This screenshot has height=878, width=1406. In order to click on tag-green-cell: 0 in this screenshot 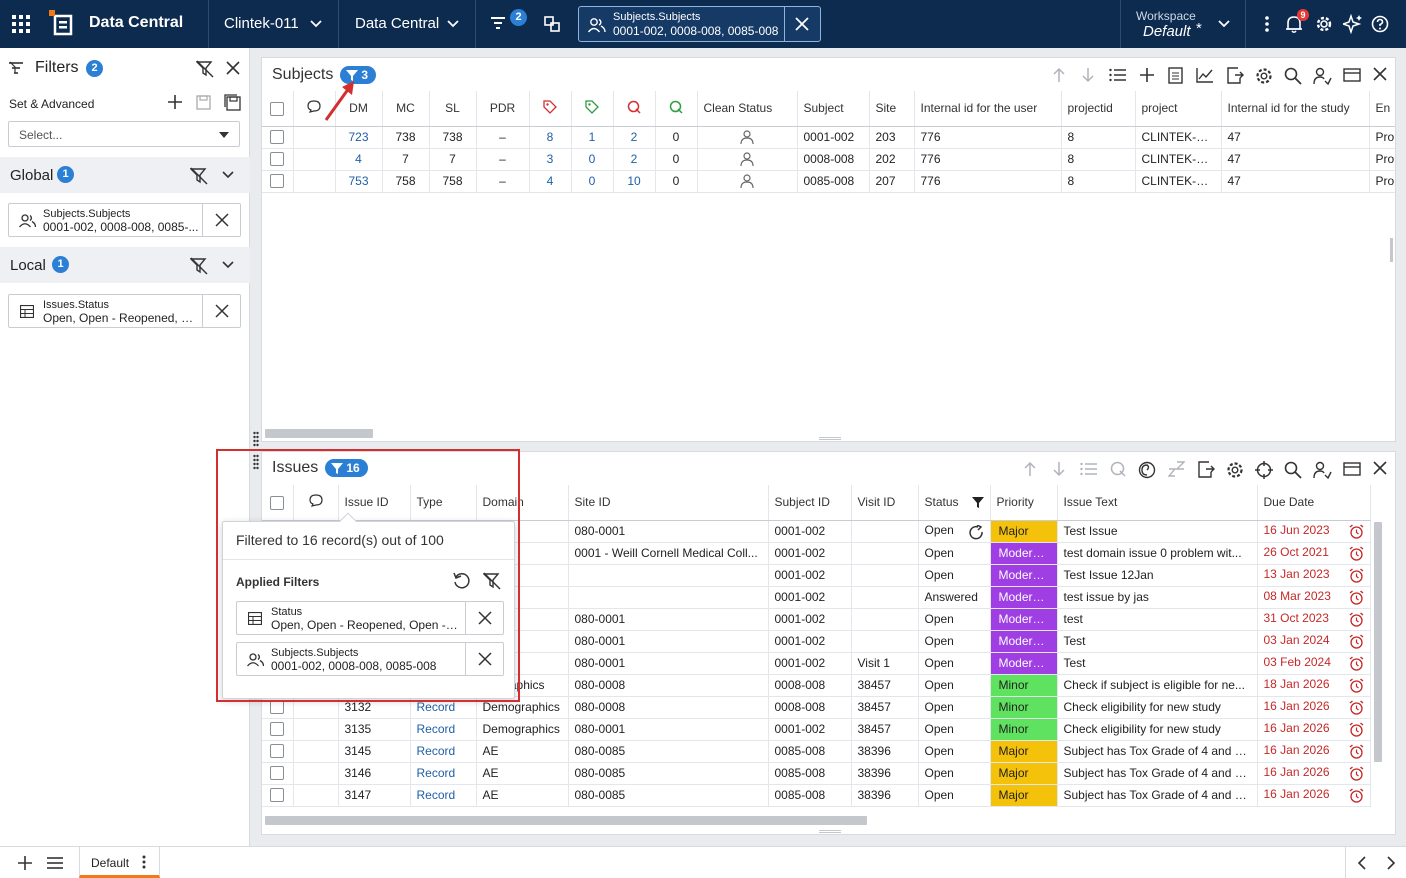, I will do `click(592, 159)`.